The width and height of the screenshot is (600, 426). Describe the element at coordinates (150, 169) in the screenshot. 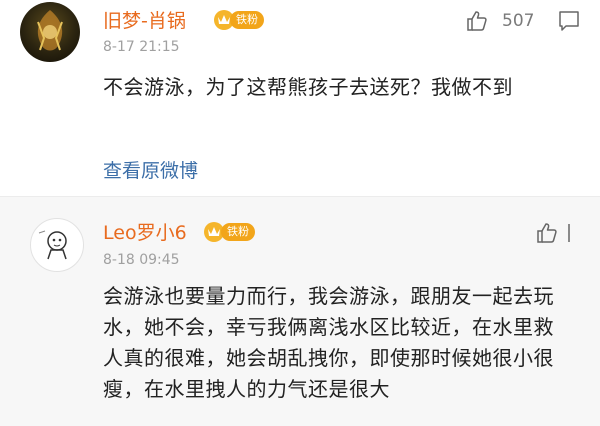

I see `view-original-link: 查看原微博` at that location.